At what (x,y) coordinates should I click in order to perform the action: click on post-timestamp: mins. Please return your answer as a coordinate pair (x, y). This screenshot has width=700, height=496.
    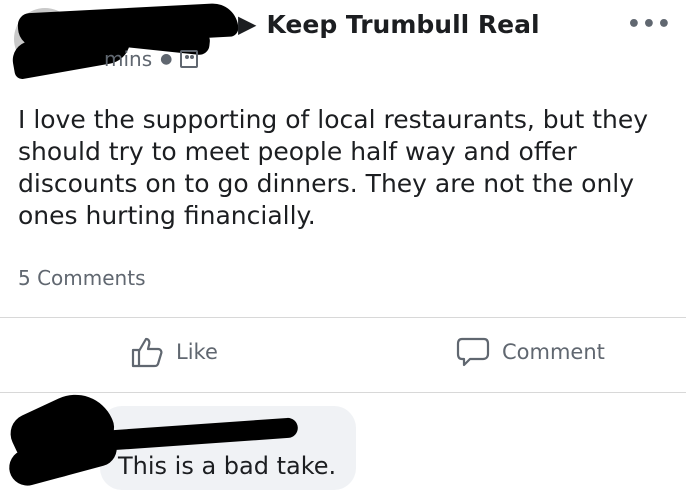
    Looking at the image, I should click on (128, 59).